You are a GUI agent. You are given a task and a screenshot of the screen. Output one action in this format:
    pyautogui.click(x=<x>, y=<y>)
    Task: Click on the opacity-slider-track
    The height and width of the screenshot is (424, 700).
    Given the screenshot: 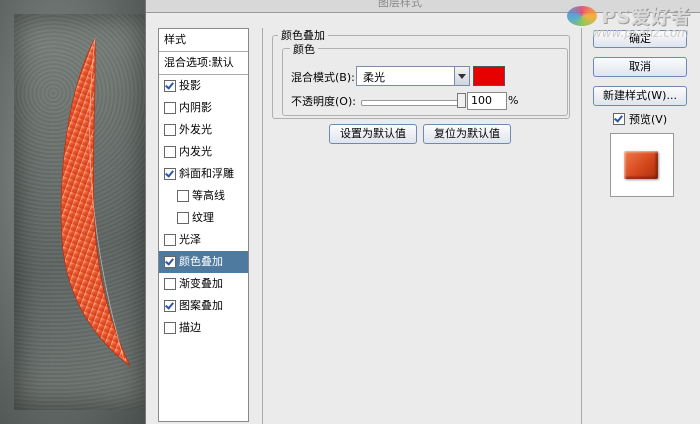 What is the action you would take?
    pyautogui.click(x=413, y=103)
    